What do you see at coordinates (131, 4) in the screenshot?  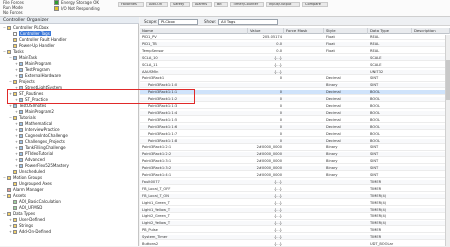 I see `tab-favorites: Favorites` at bounding box center [131, 4].